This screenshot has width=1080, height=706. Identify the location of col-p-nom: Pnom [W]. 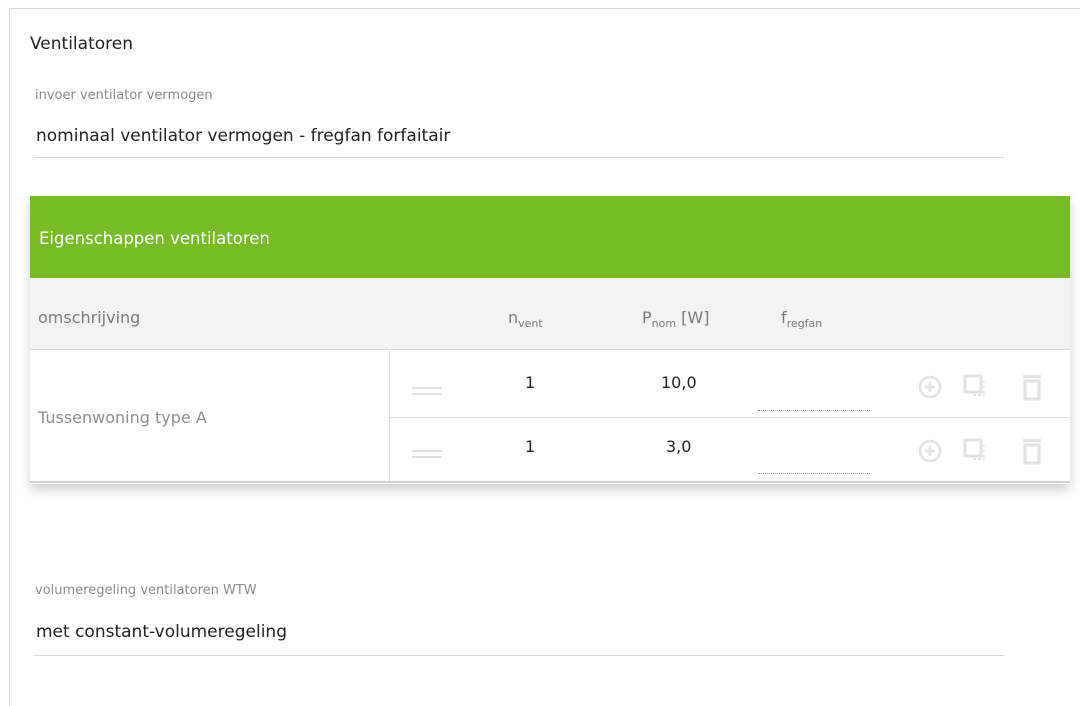
(676, 319).